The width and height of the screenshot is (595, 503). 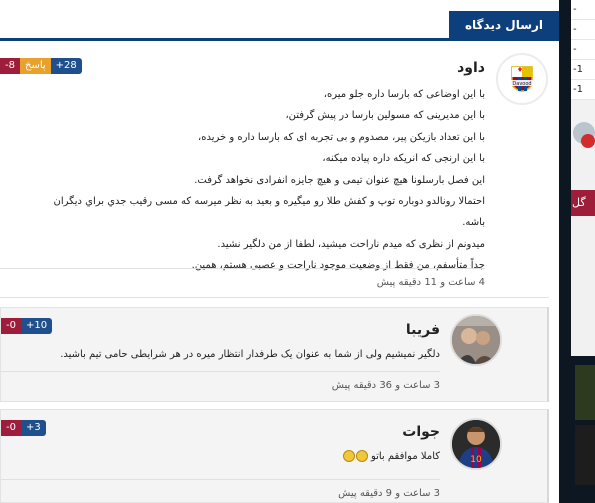 What do you see at coordinates (10, 66) in the screenshot?
I see `dislike-button: -8` at bounding box center [10, 66].